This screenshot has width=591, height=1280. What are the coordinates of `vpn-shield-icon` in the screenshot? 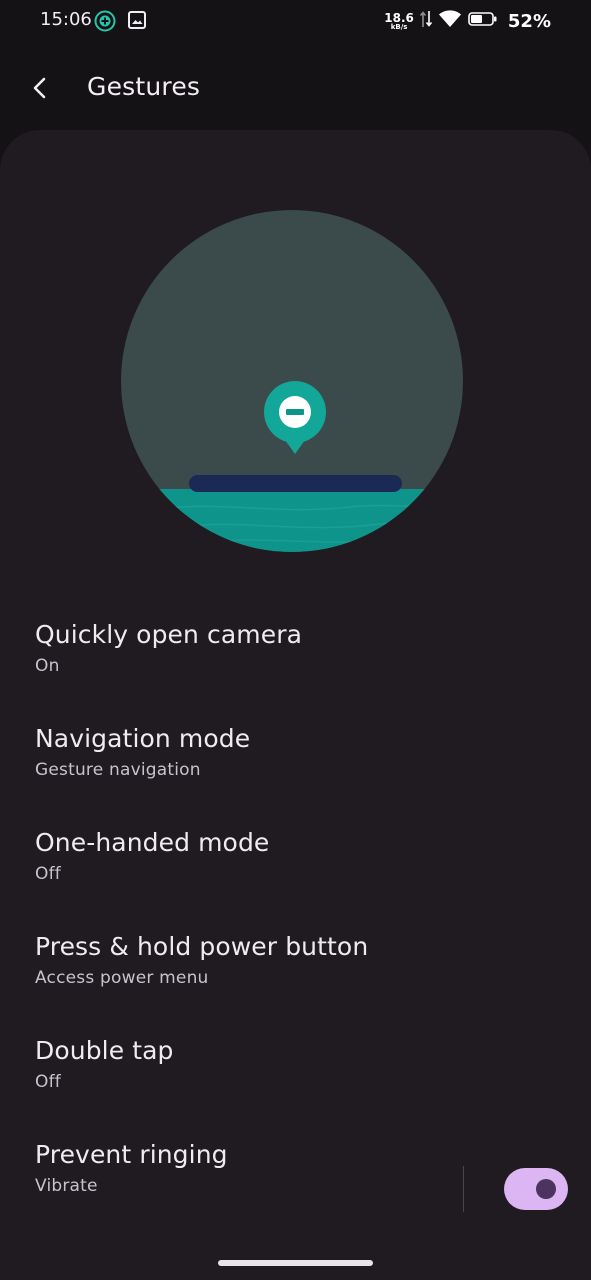 It's located at (105, 23).